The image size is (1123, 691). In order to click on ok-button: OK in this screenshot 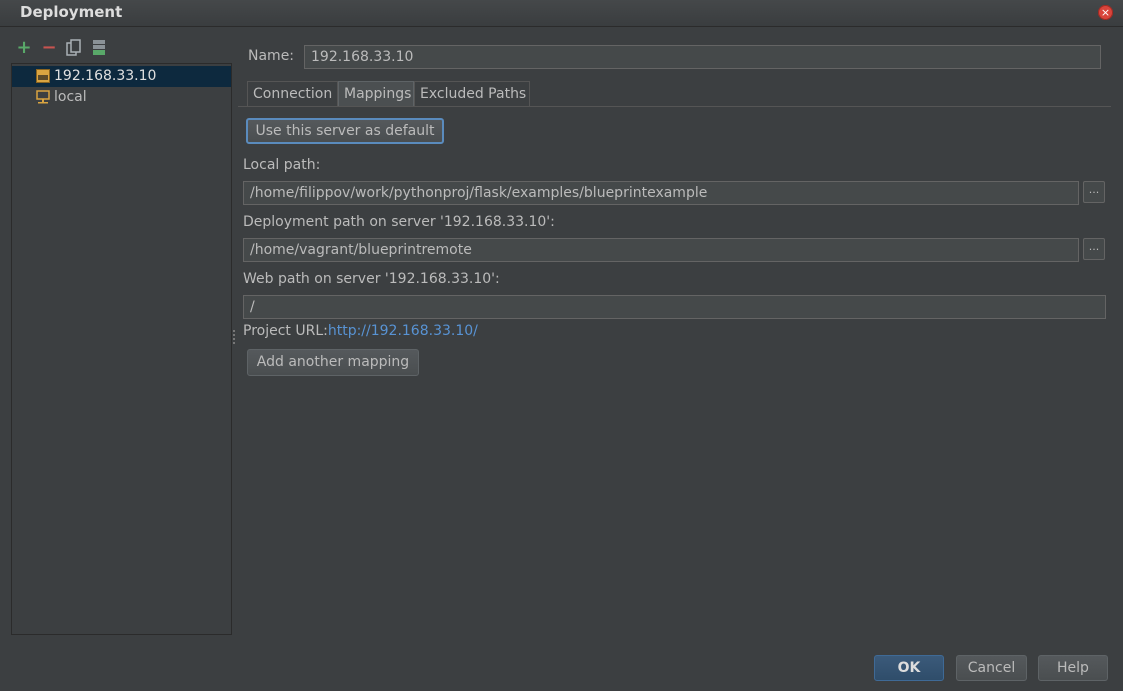, I will do `click(909, 668)`.